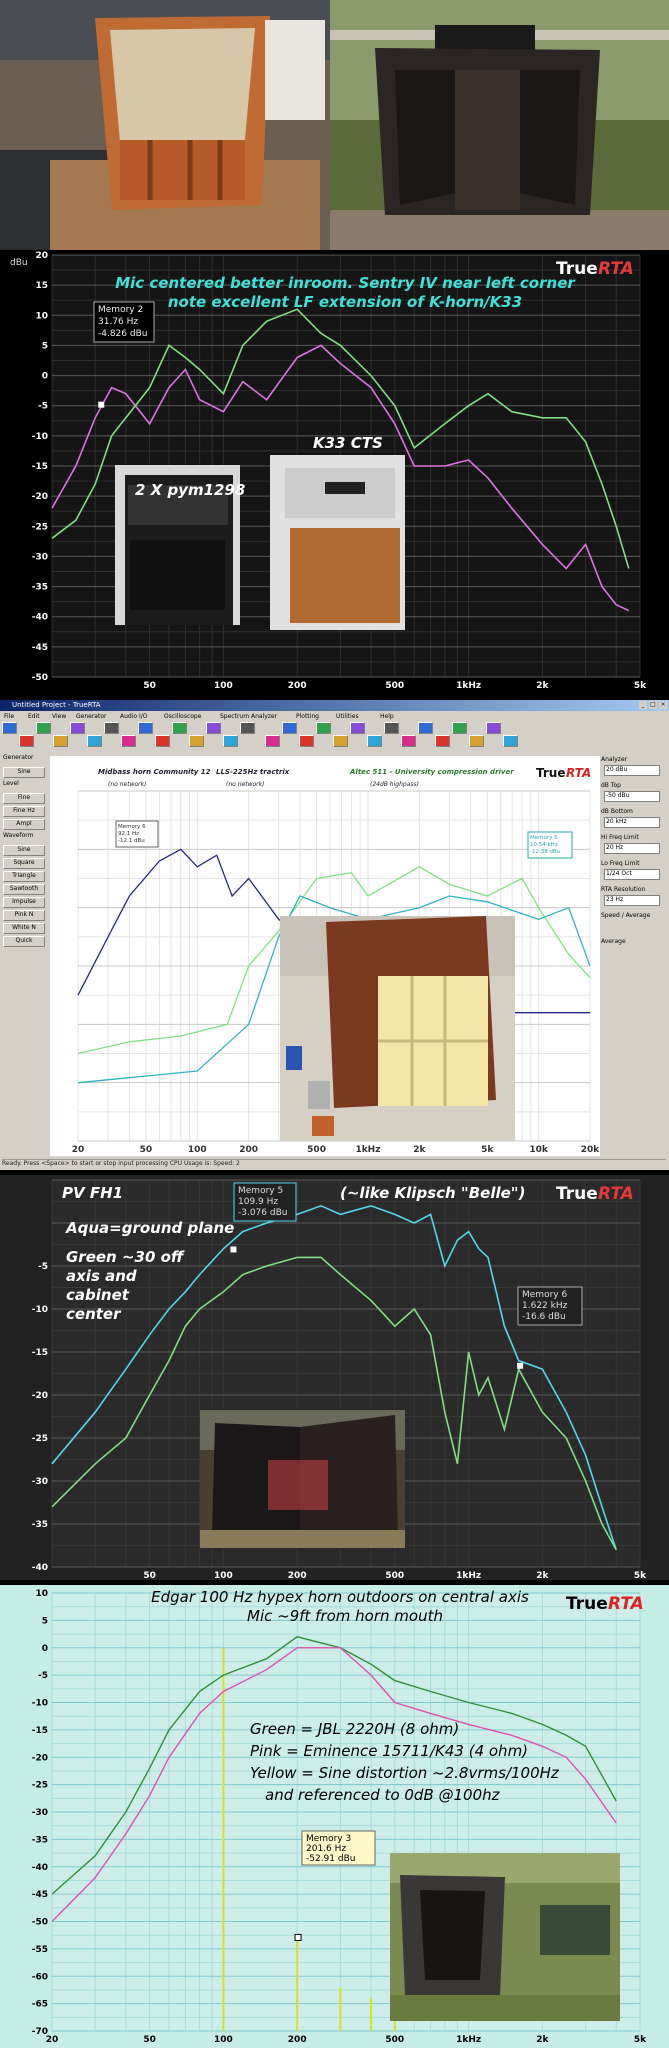 The width and height of the screenshot is (669, 2048). I want to click on chart3-memory-b: Memory 6 1.622 kHz -16.6 dBu, so click(550, 1306).